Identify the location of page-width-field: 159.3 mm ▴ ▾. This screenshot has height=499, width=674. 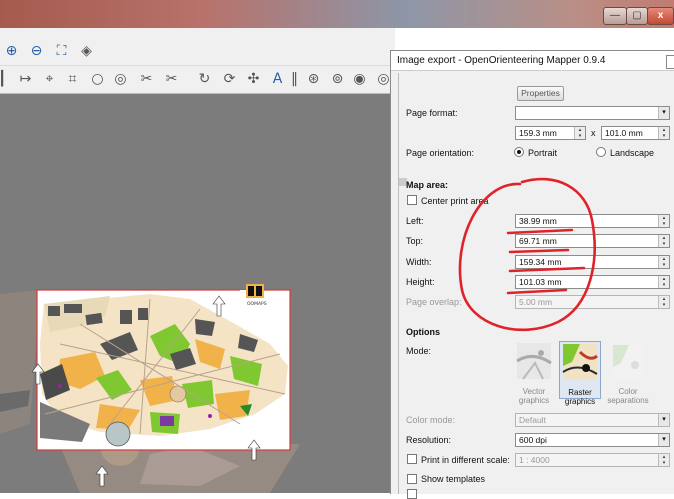
(550, 133).